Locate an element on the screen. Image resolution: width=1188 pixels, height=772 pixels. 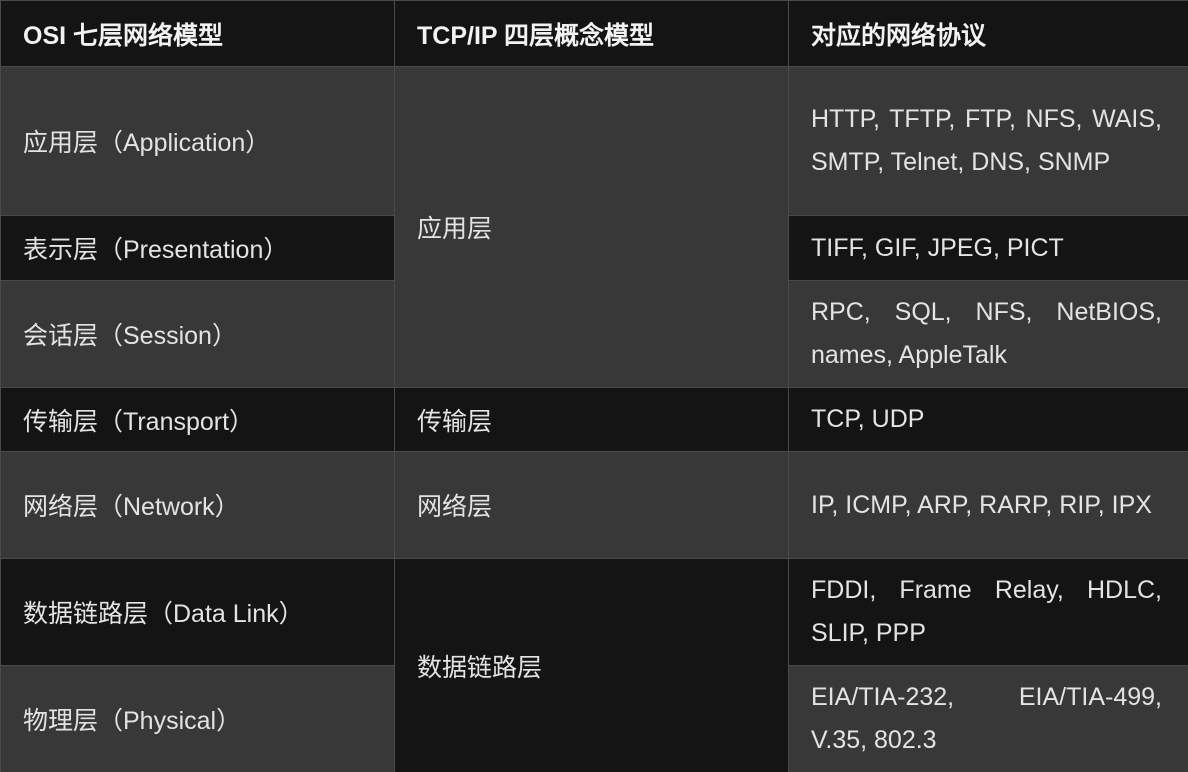
protocols-data-link: FDDI, Frame Relay, HDLC, SLIP, PPP is located at coordinates (988, 612).